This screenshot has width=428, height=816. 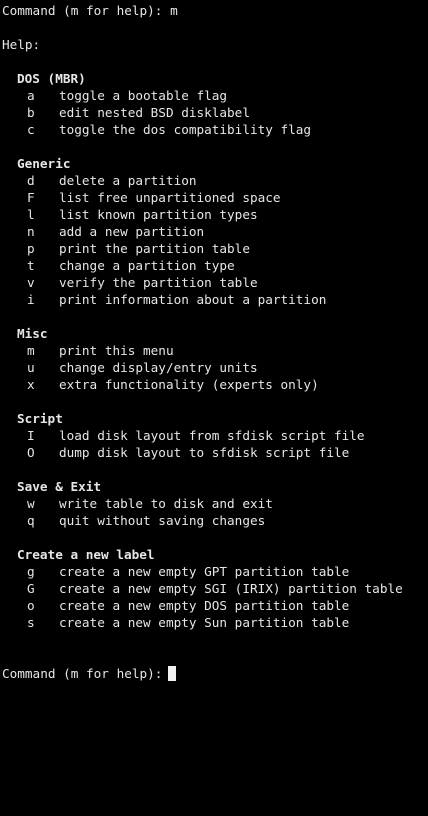 I want to click on menu-item-desc: dump disk layout to sfdisk script file, so click(x=204, y=452).